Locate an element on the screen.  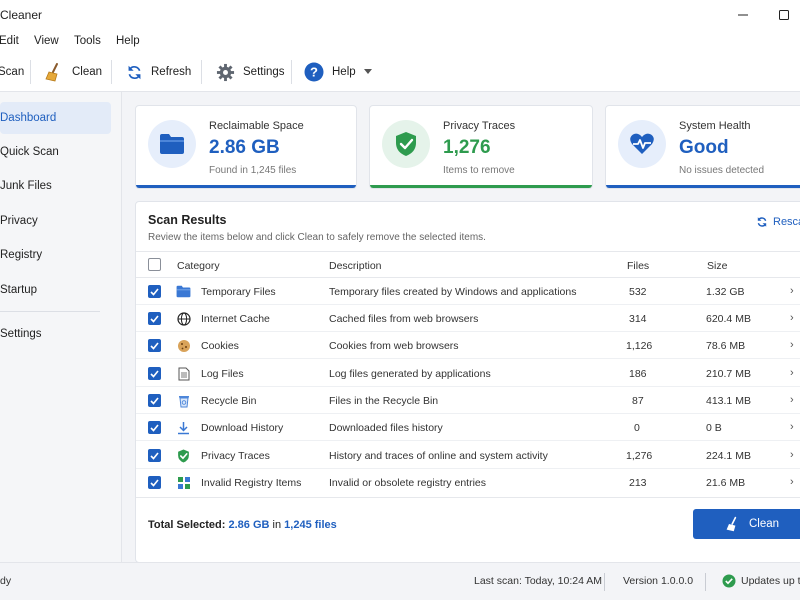
help-button: ? Help is located at coordinates (338, 72).